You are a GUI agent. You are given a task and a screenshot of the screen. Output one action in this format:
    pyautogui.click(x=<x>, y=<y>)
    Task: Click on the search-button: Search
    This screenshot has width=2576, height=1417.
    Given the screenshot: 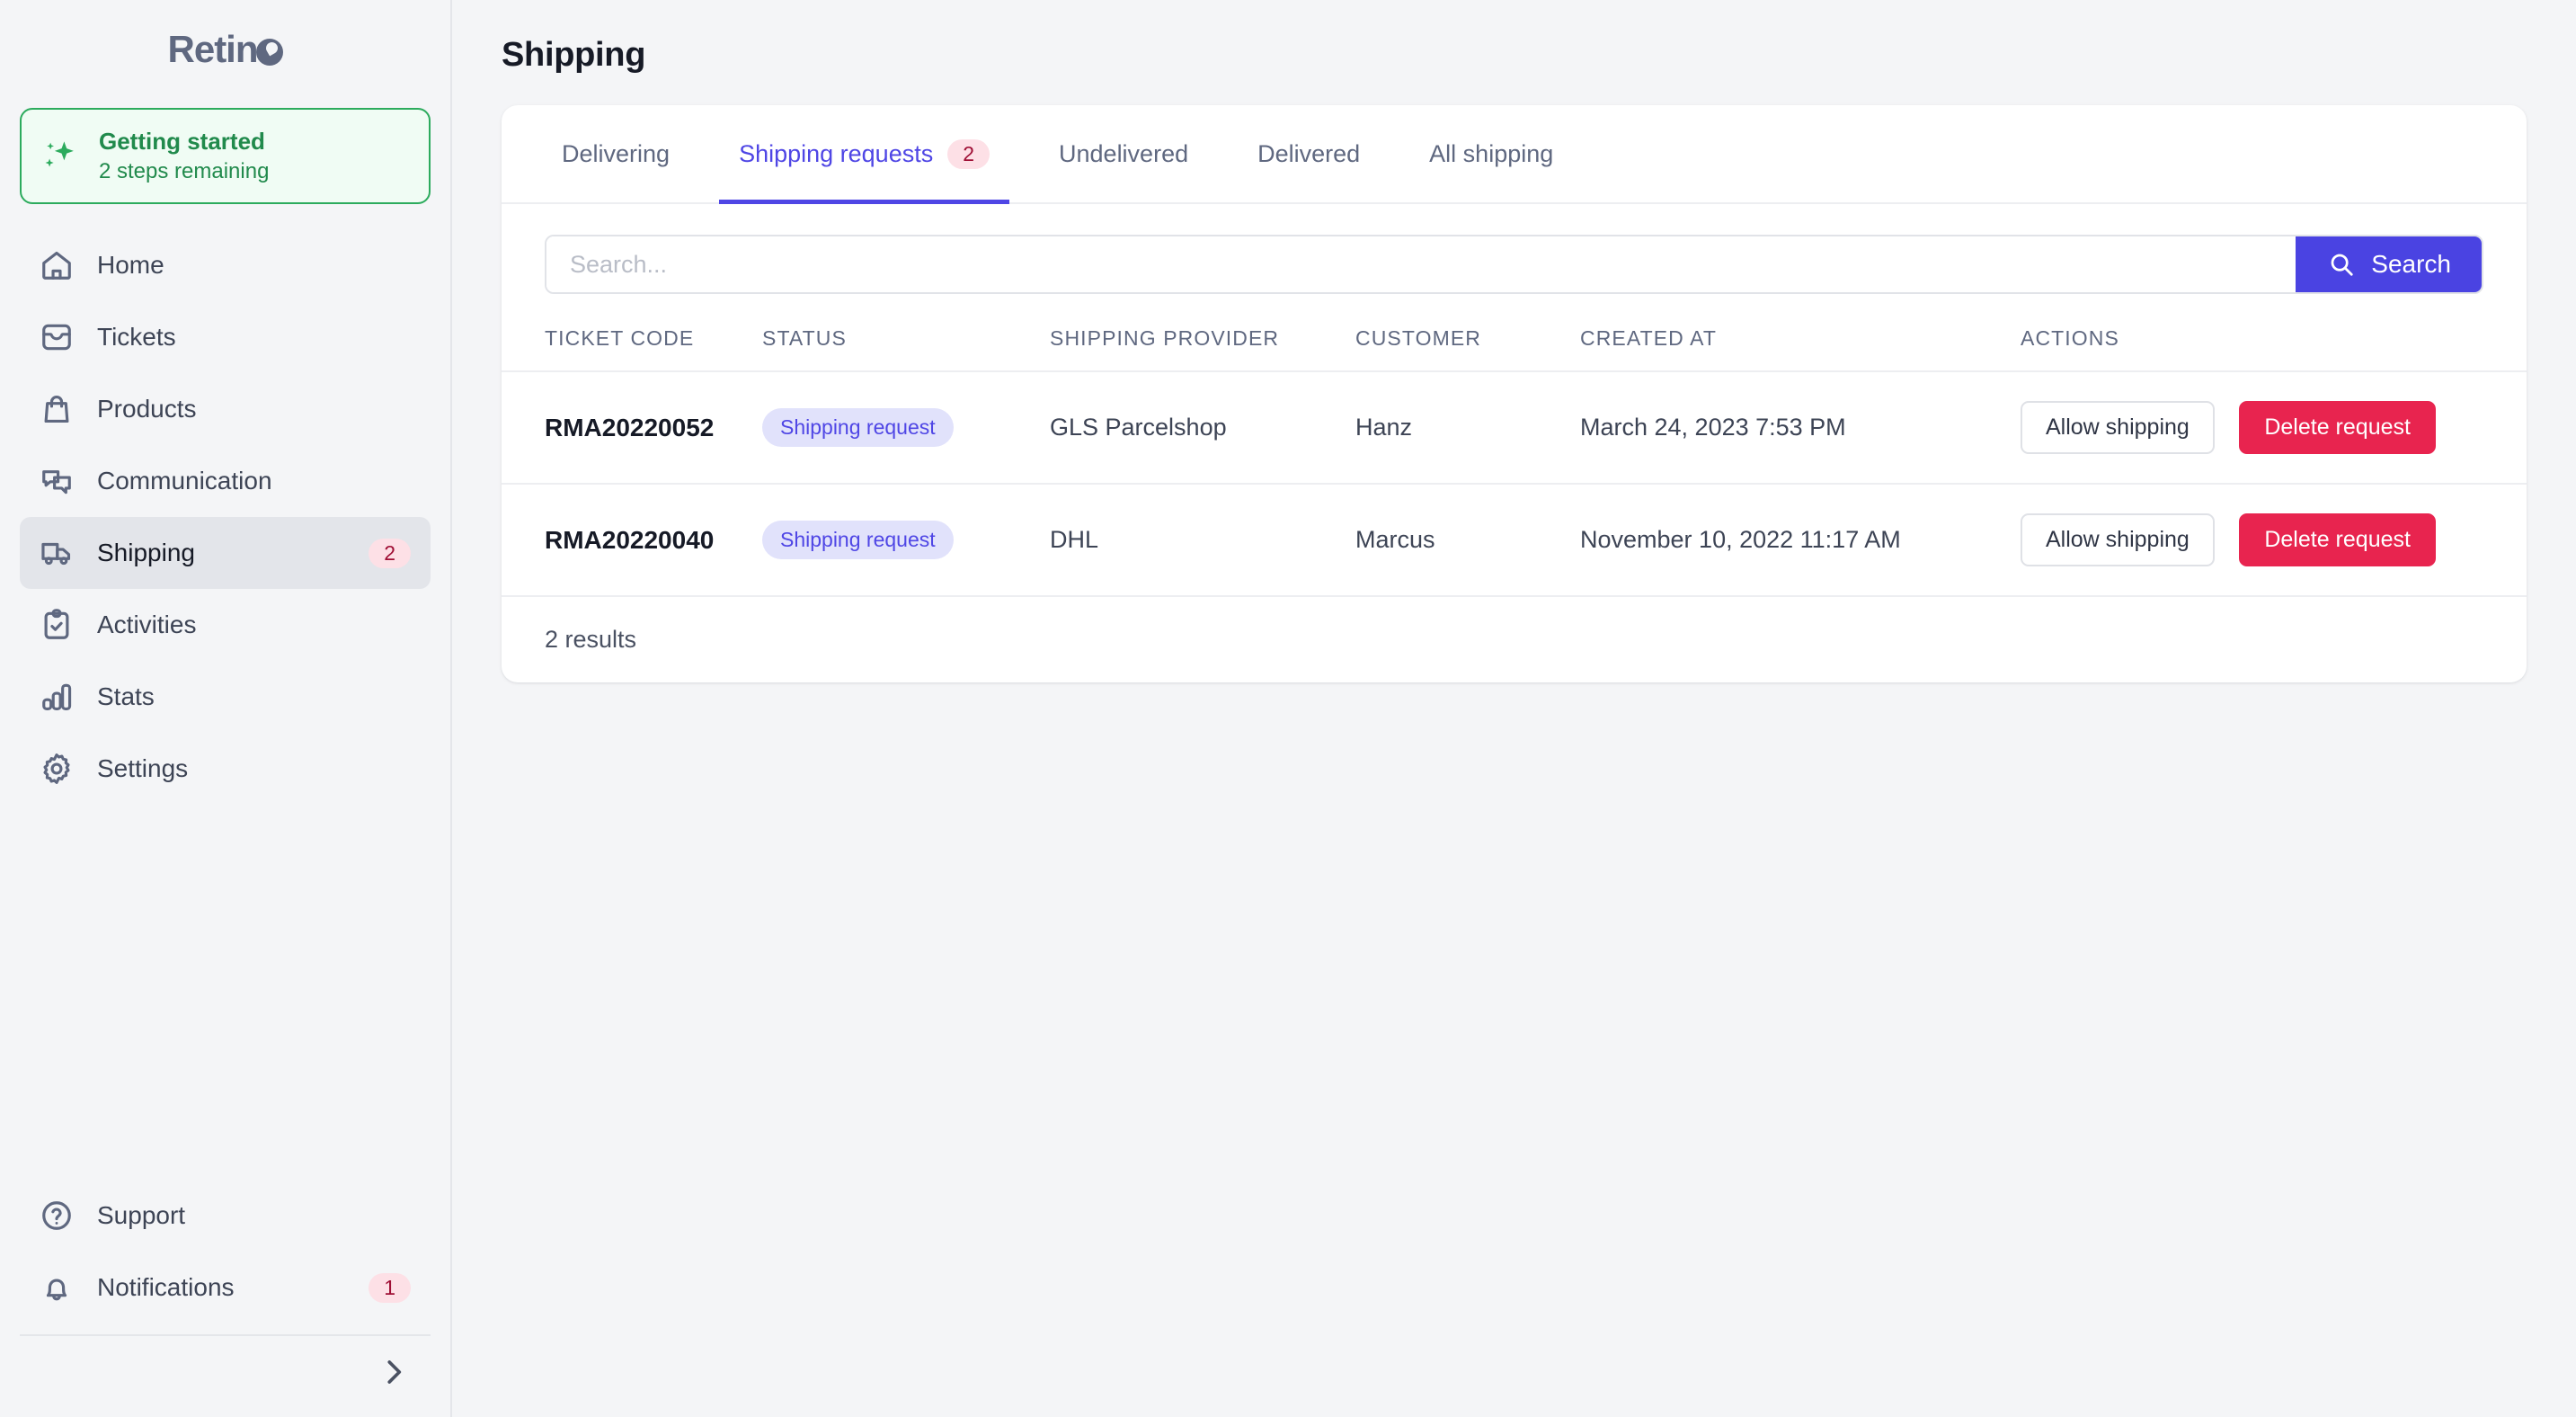 What is the action you would take?
    pyautogui.click(x=2389, y=264)
    